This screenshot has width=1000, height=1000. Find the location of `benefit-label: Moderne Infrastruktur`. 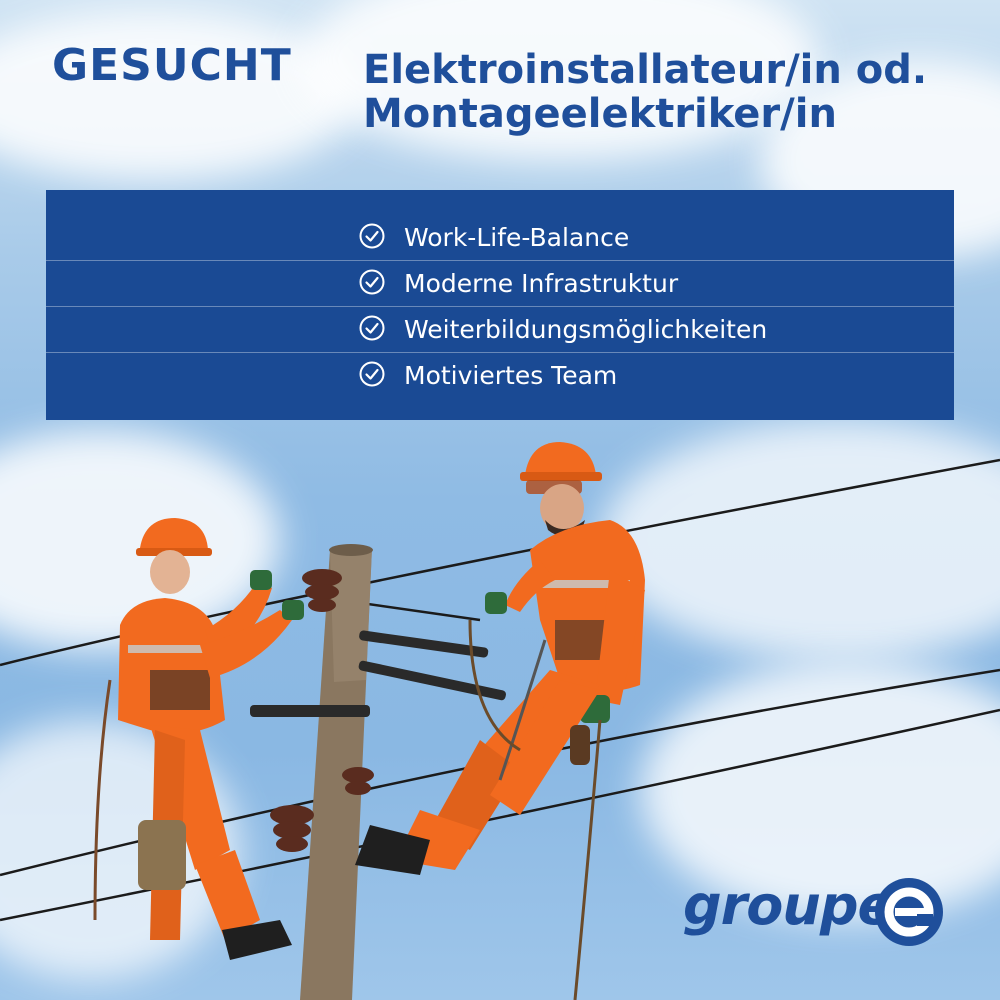

benefit-label: Moderne Infrastruktur is located at coordinates (541, 283).